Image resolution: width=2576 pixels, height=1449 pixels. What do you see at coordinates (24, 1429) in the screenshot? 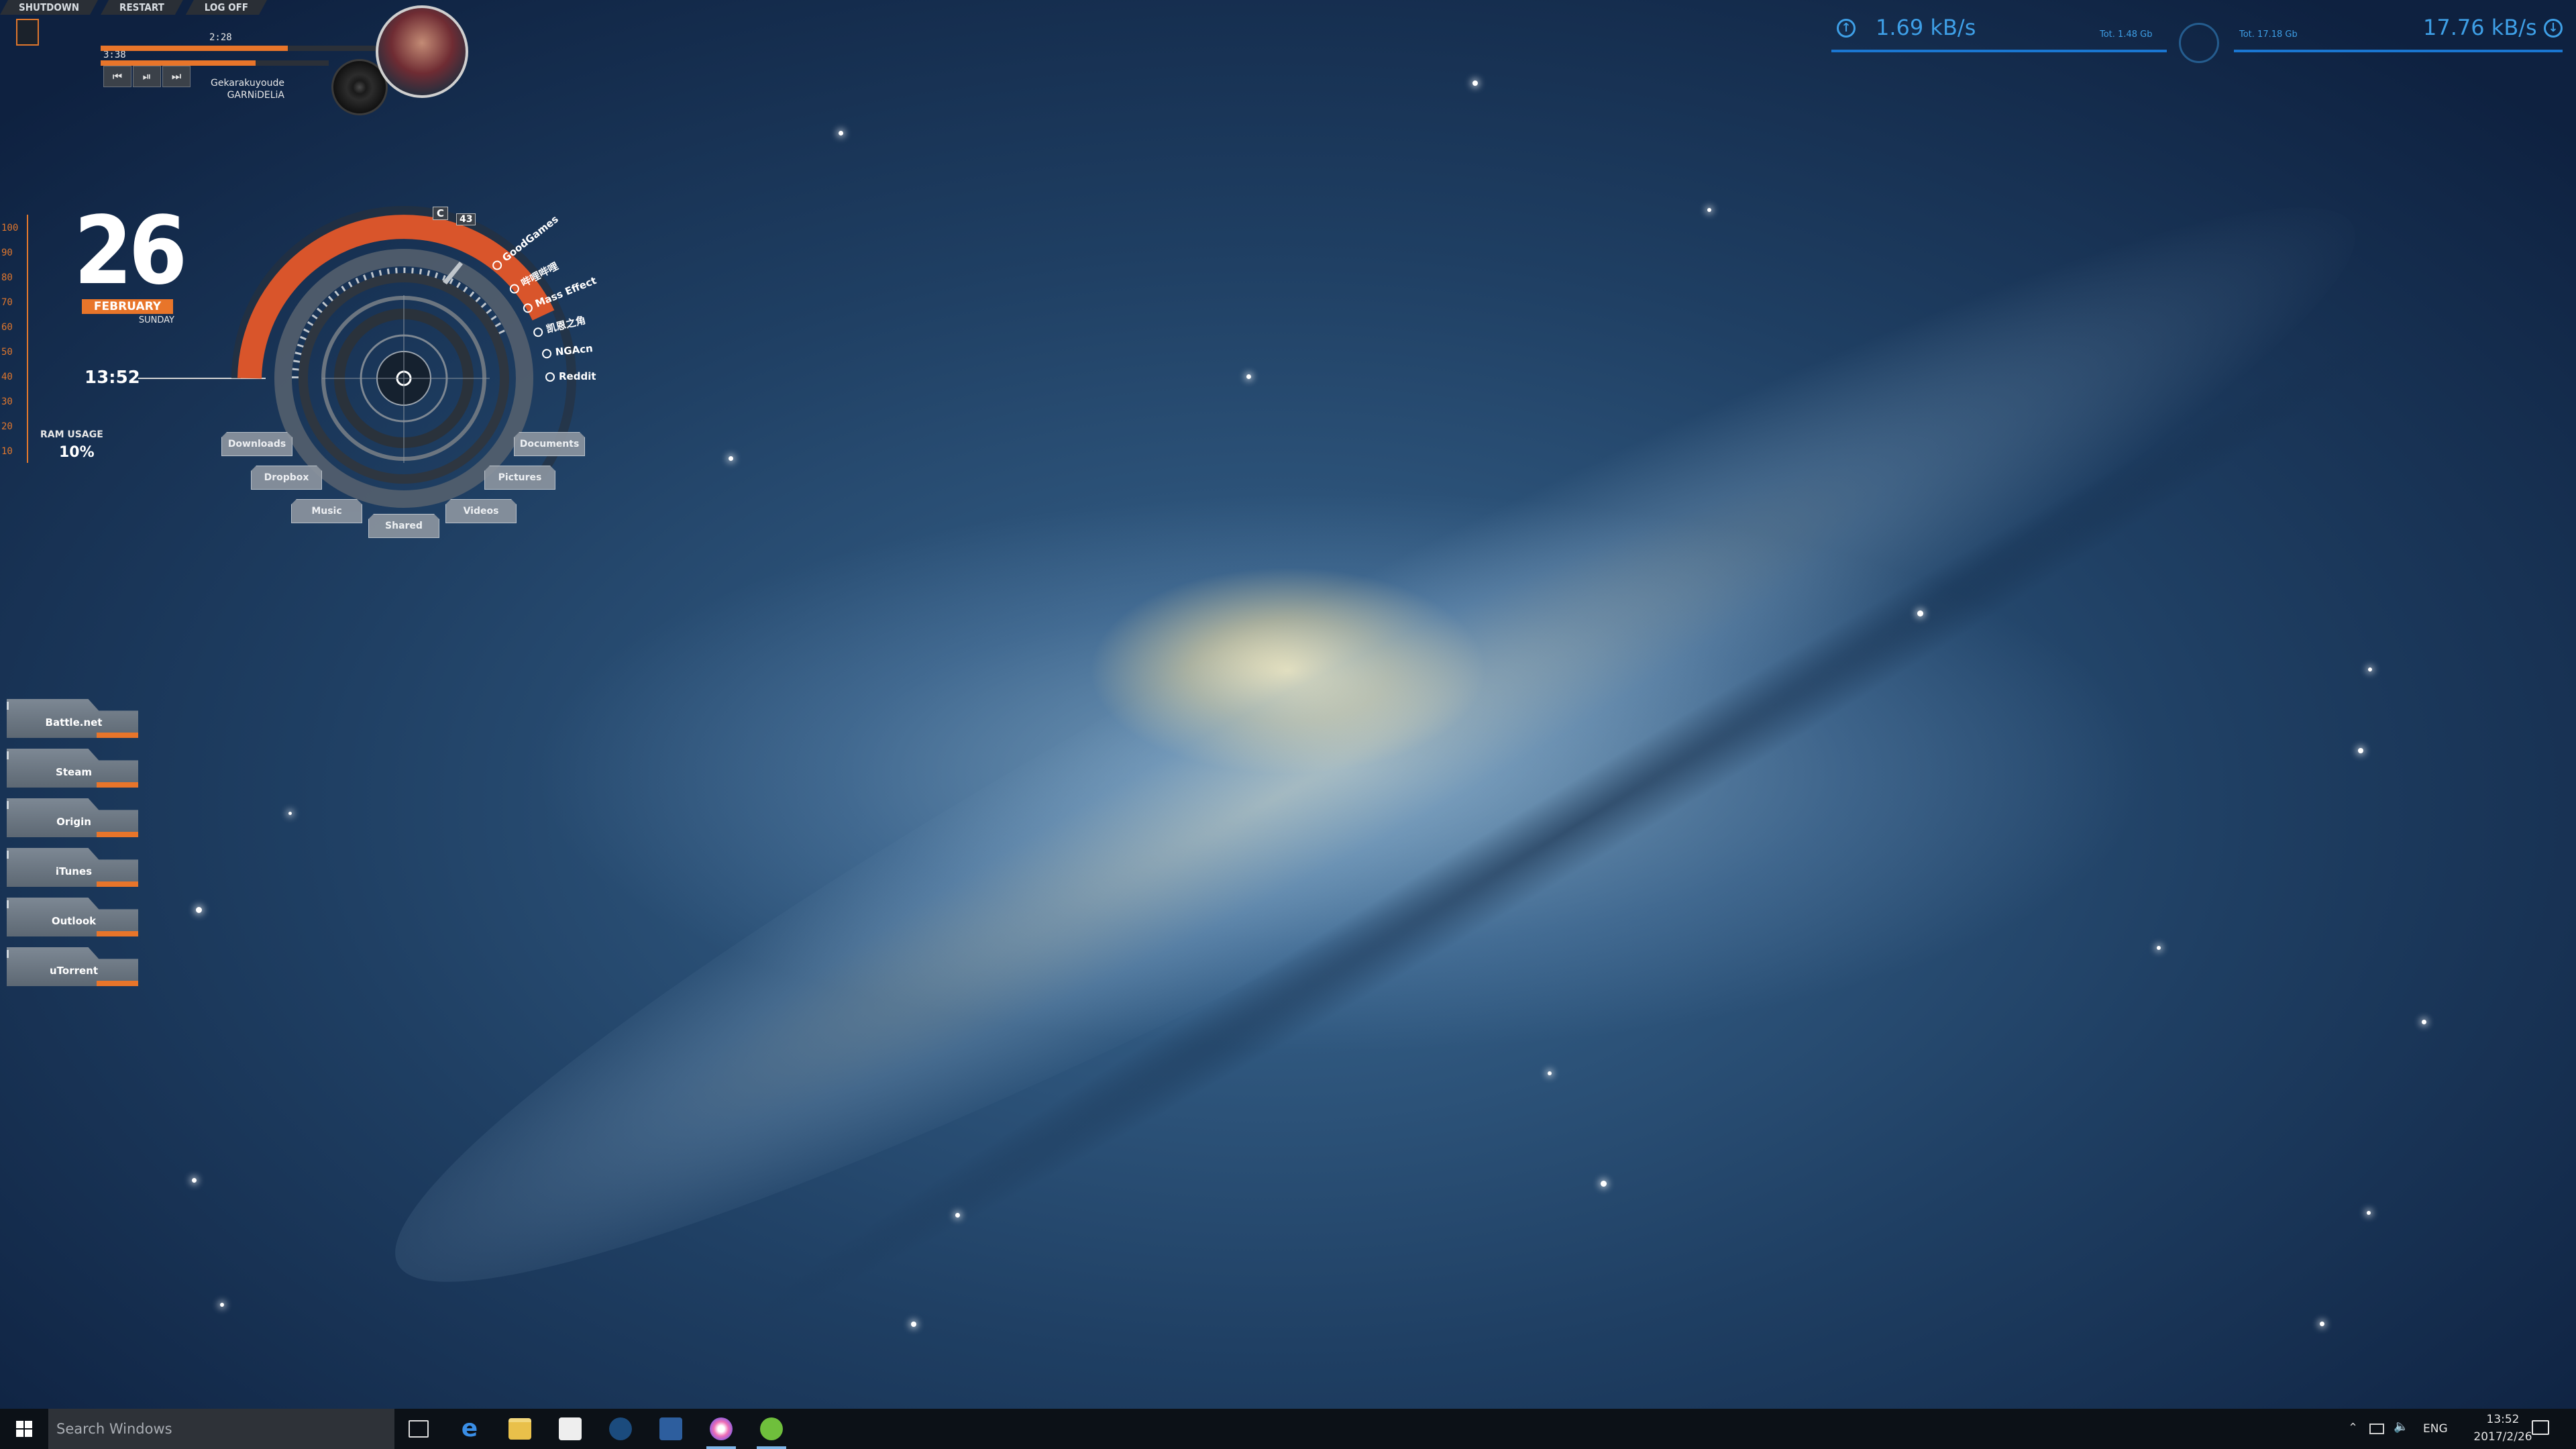
I see `start-button` at bounding box center [24, 1429].